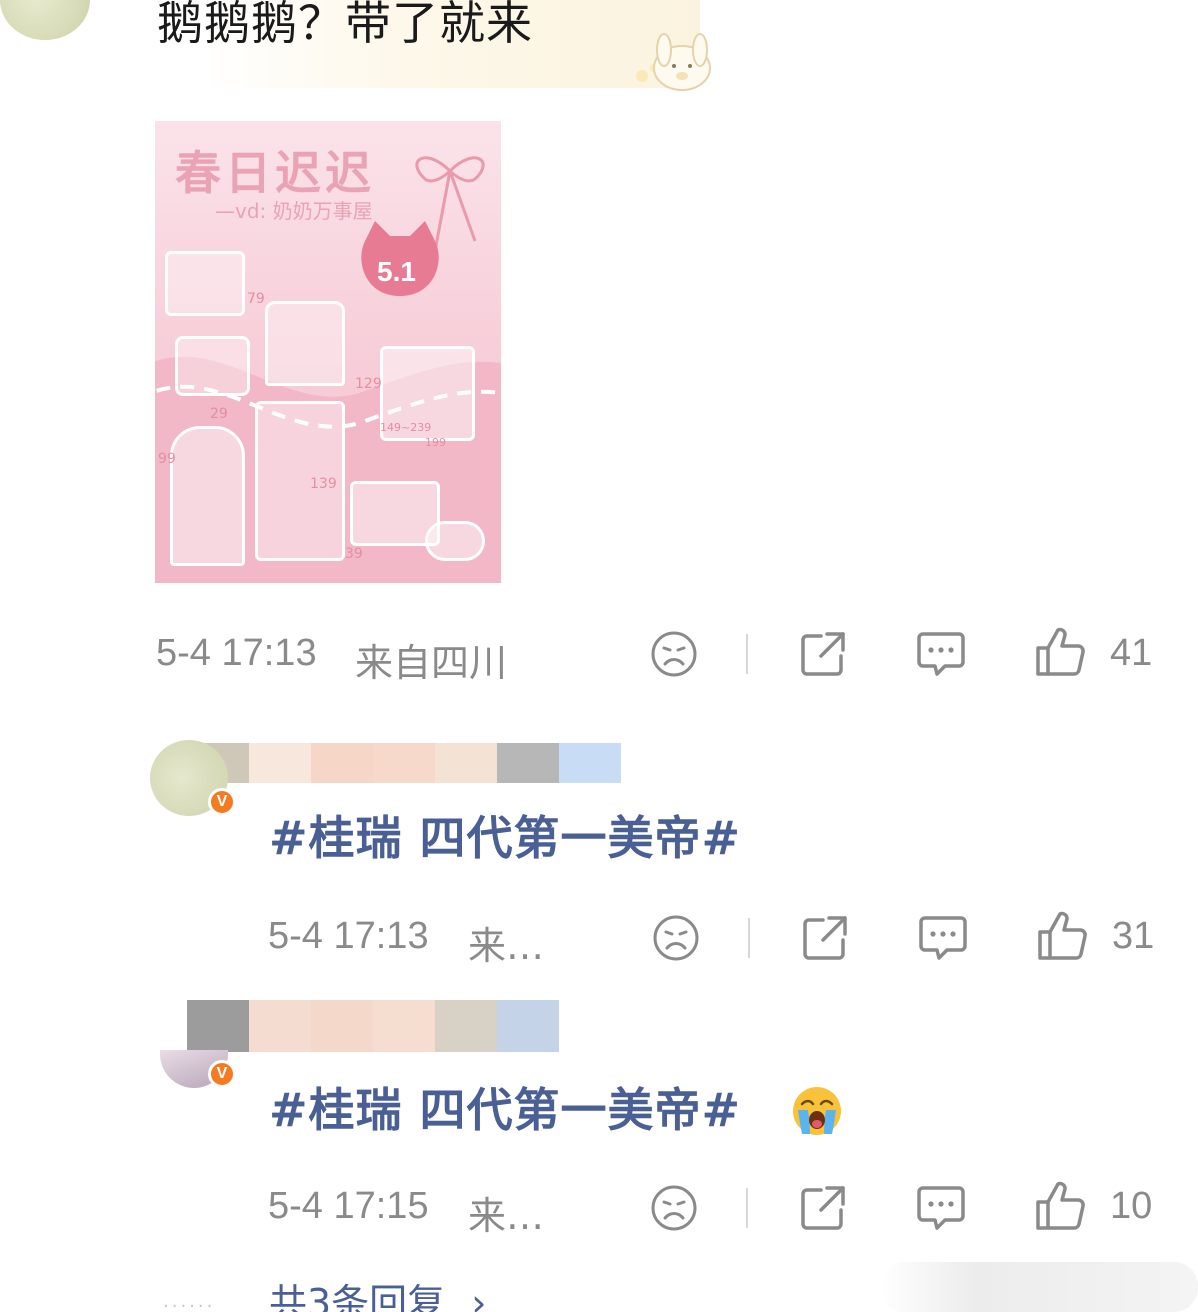  I want to click on reply-2-like-count: 10, so click(1131, 1206).